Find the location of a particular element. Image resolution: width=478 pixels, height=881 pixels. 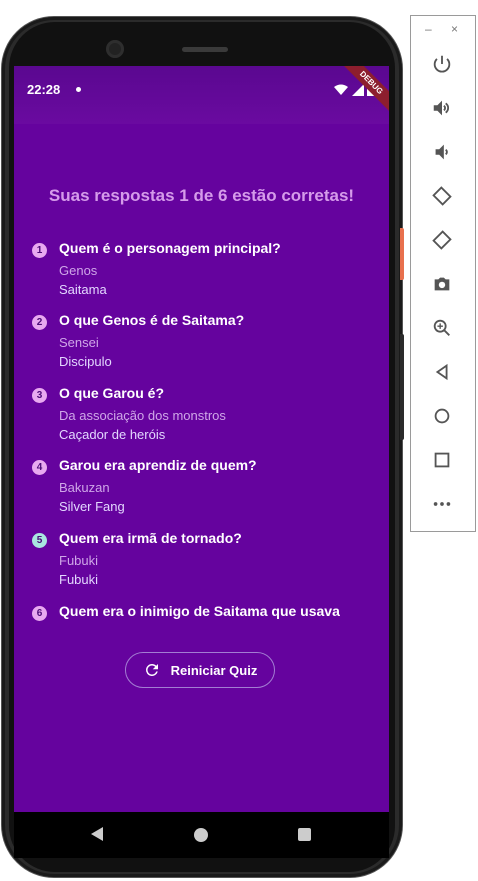

restart-quiz-label: Reiniciar Quiz is located at coordinates (214, 670).